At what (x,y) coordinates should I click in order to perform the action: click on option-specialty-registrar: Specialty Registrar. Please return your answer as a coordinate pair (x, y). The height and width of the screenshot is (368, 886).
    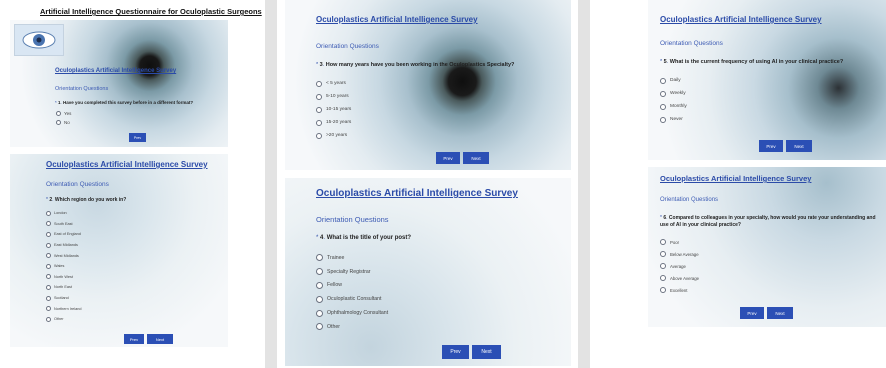
    Looking at the image, I should click on (352, 272).